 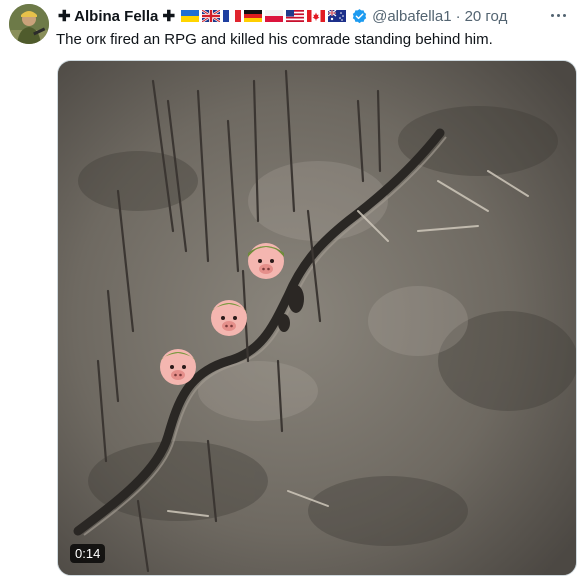 What do you see at coordinates (359, 15) in the screenshot?
I see `verified-badge-icon` at bounding box center [359, 15].